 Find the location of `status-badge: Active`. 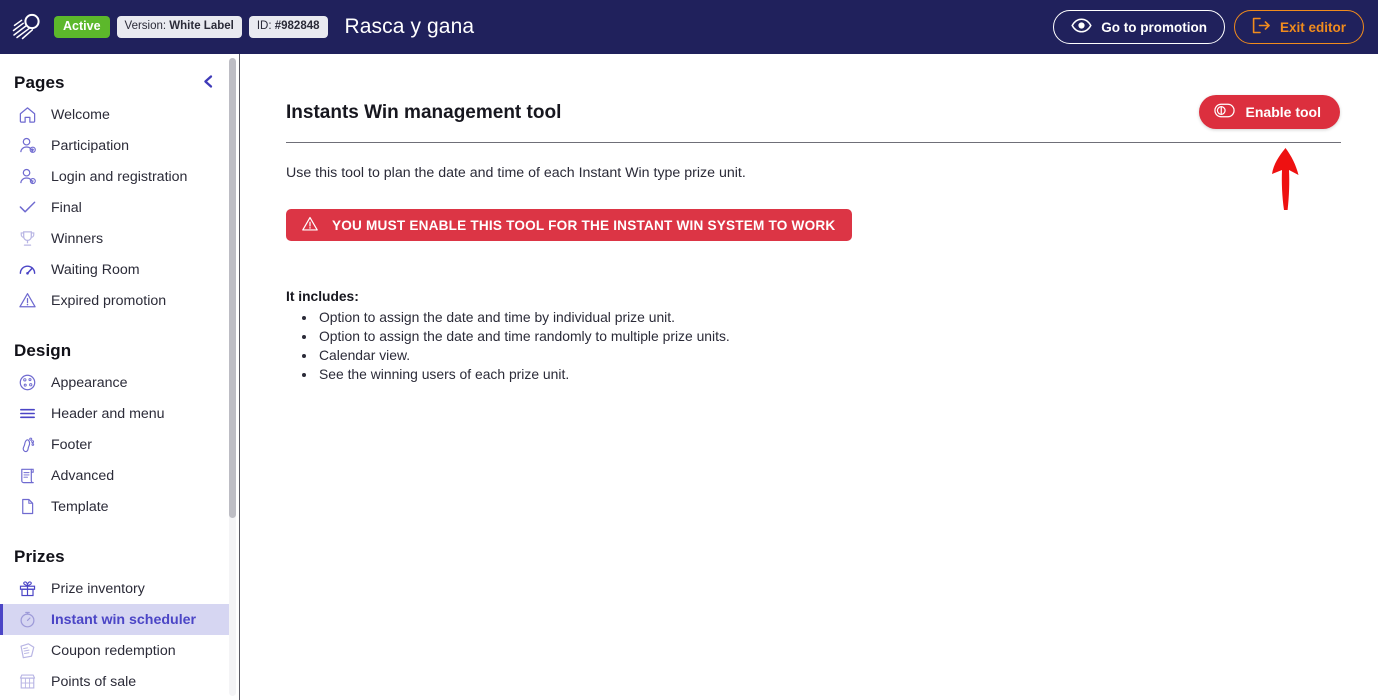

status-badge: Active is located at coordinates (82, 27).